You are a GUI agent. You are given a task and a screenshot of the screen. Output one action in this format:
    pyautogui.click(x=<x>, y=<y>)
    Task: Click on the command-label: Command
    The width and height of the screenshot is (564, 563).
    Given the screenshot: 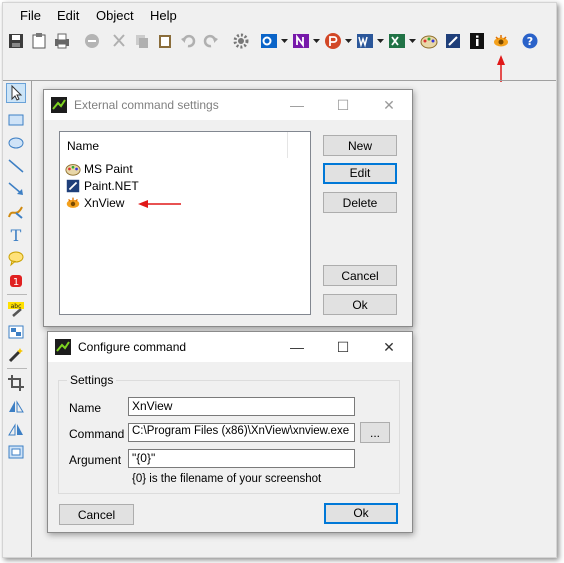 What is the action you would take?
    pyautogui.click(x=97, y=434)
    